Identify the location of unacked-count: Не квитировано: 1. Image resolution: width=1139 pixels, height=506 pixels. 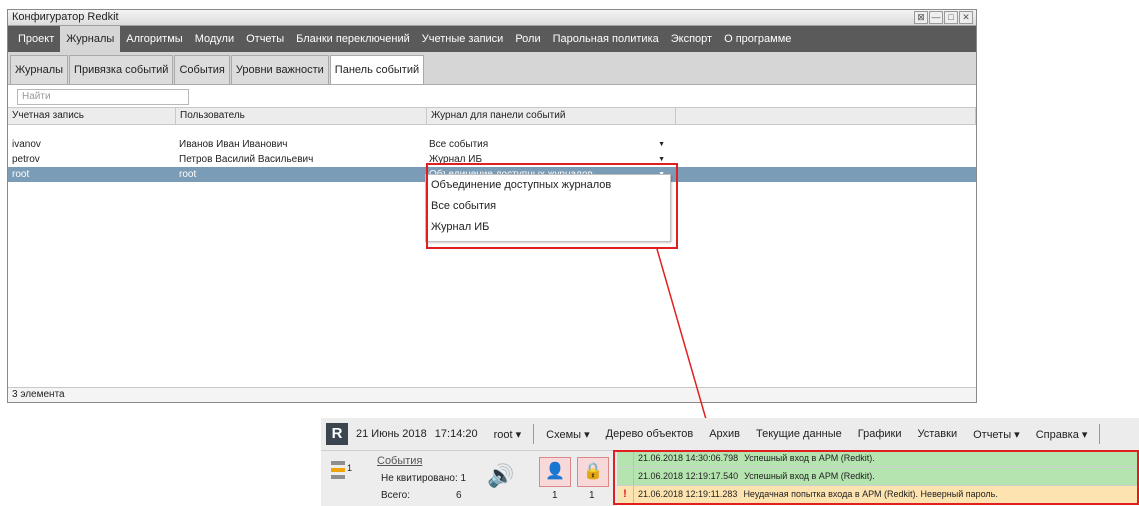
(424, 478).